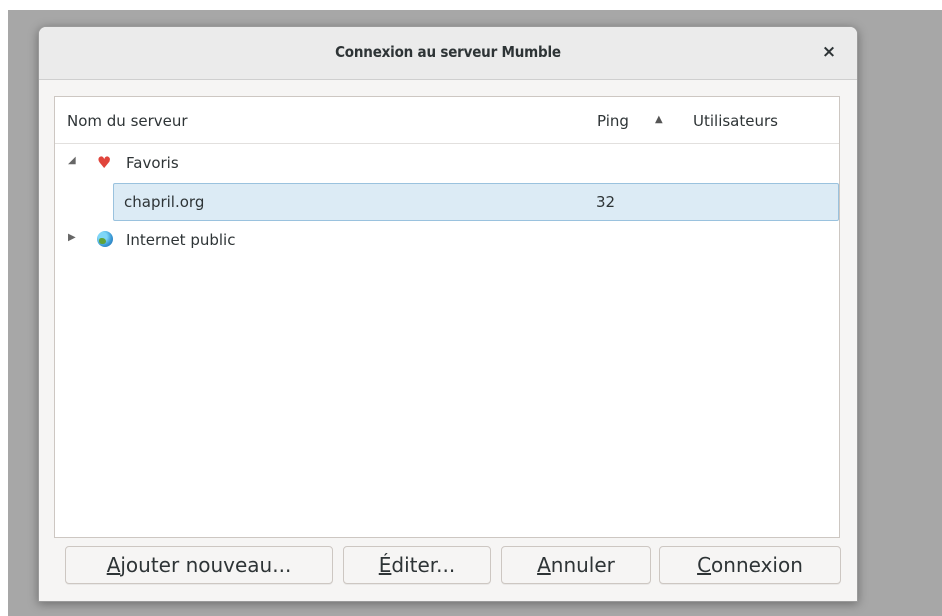 Image resolution: width=942 pixels, height=616 pixels. I want to click on cancel-button: Annuler, so click(576, 565).